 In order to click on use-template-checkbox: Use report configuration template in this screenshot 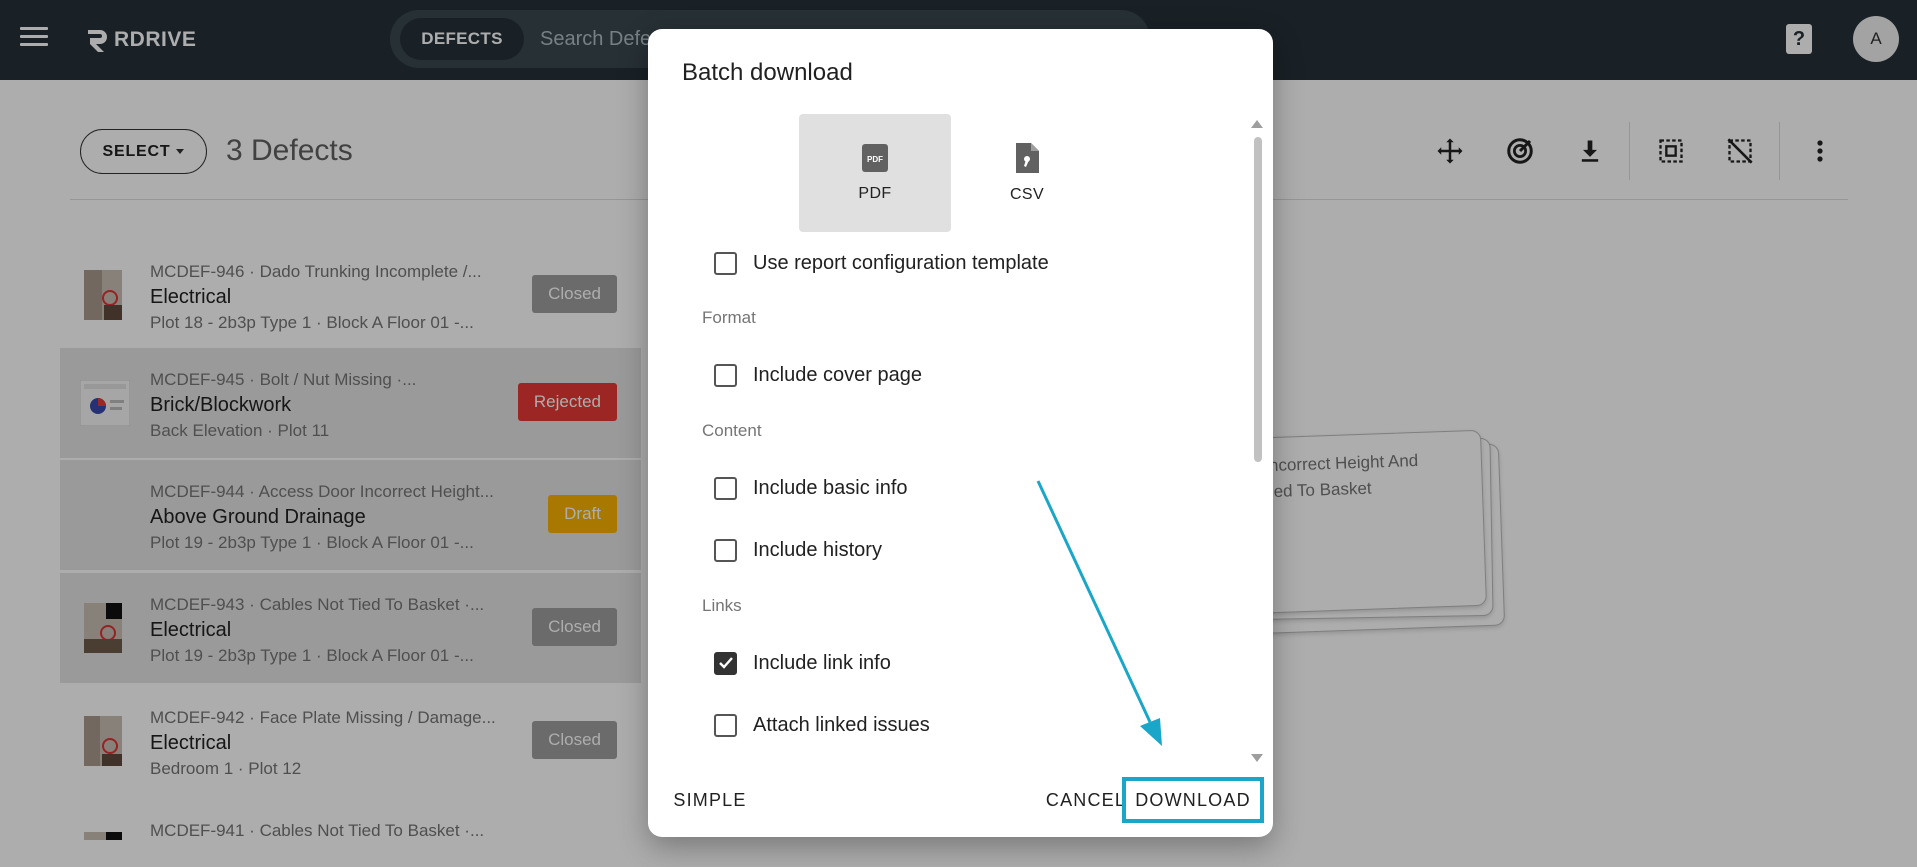, I will do `click(881, 263)`.